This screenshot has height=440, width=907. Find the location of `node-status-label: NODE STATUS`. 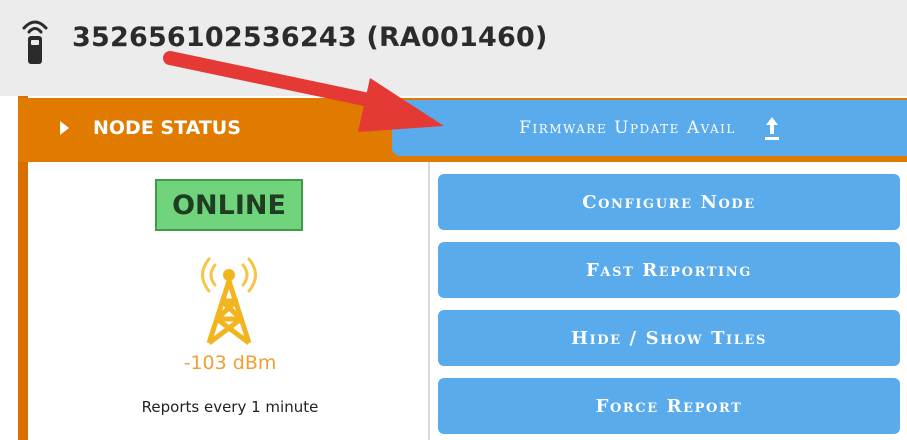

node-status-label: NODE STATUS is located at coordinates (167, 128).